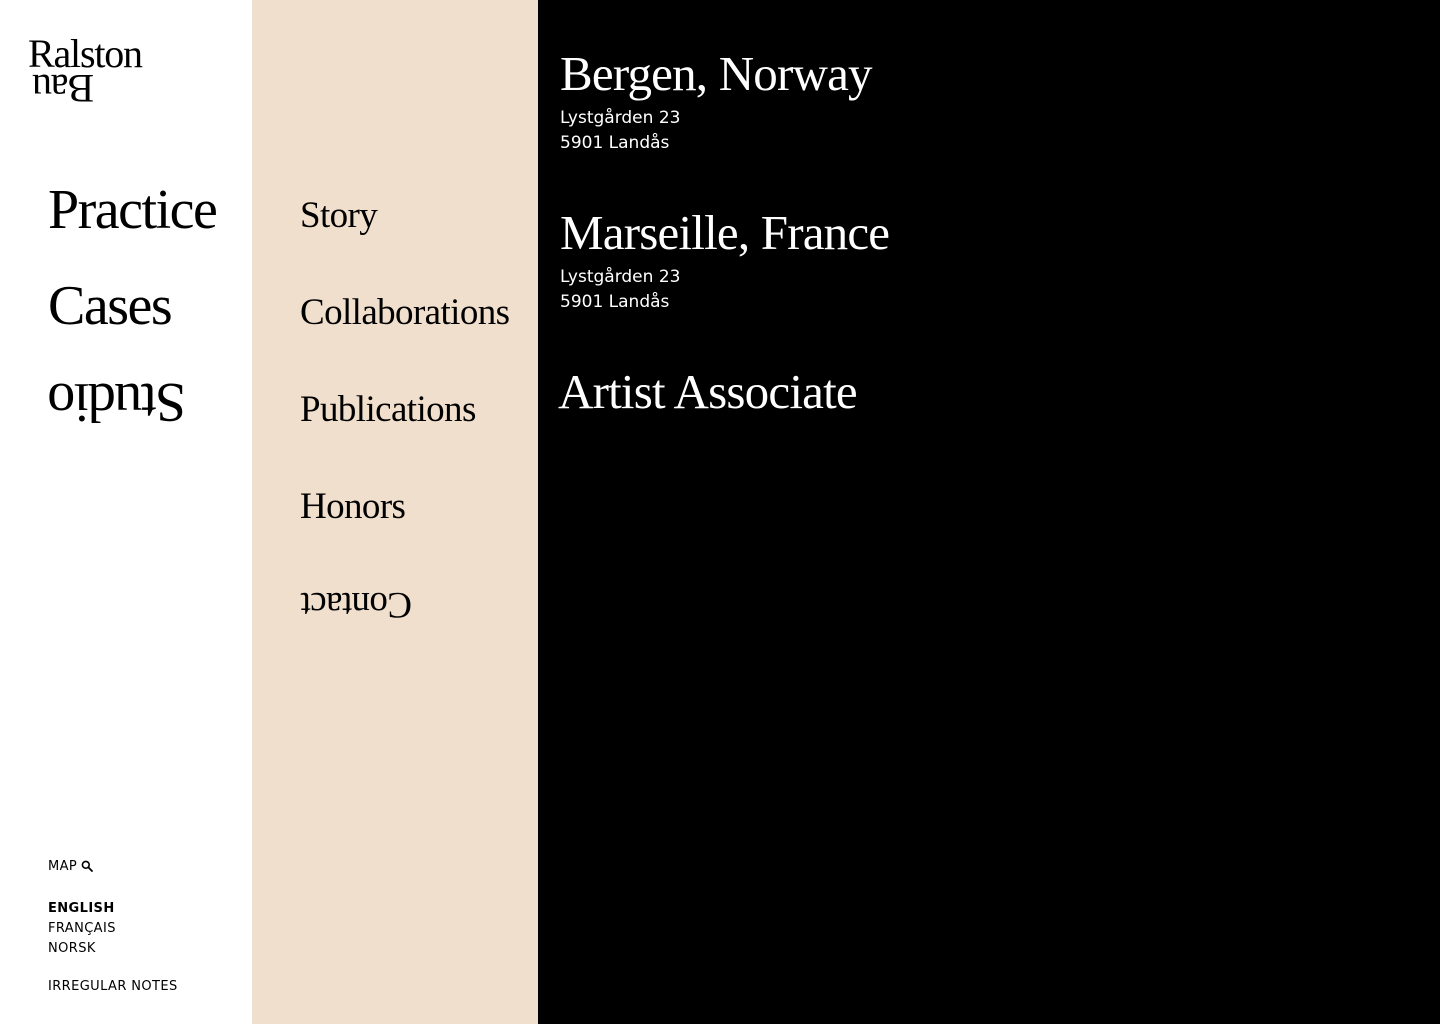 The height and width of the screenshot is (1024, 1440). What do you see at coordinates (388, 410) in the screenshot?
I see `subnav-item-publications: Publications` at bounding box center [388, 410].